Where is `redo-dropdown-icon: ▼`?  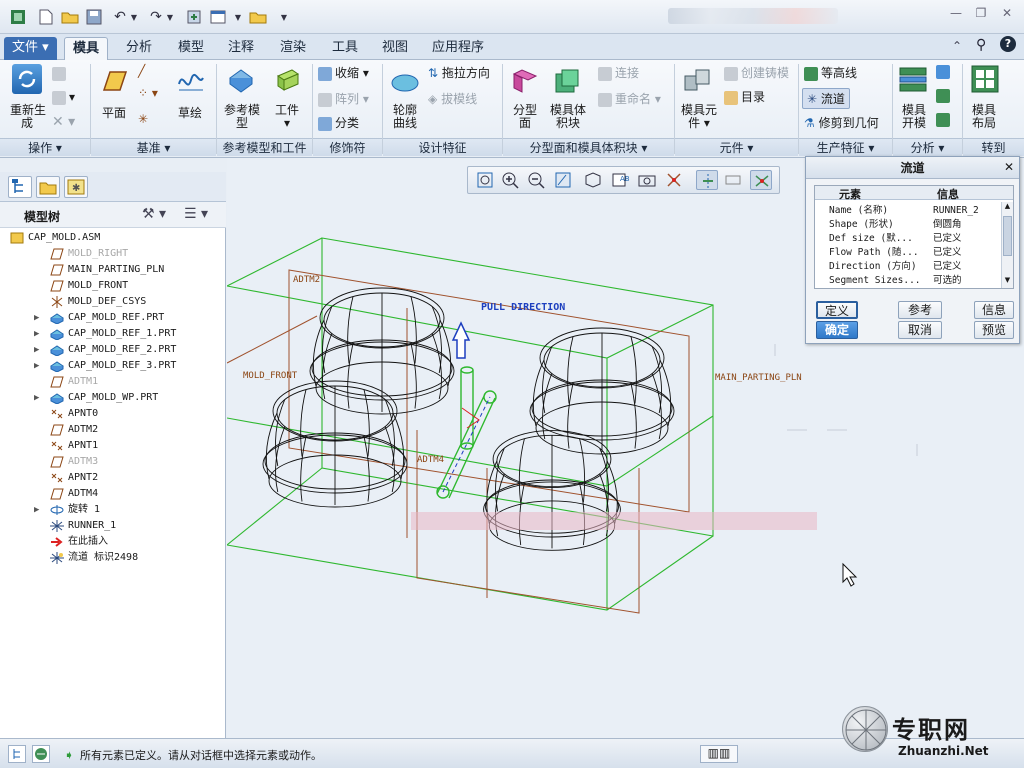 redo-dropdown-icon: ▼ is located at coordinates (170, 17).